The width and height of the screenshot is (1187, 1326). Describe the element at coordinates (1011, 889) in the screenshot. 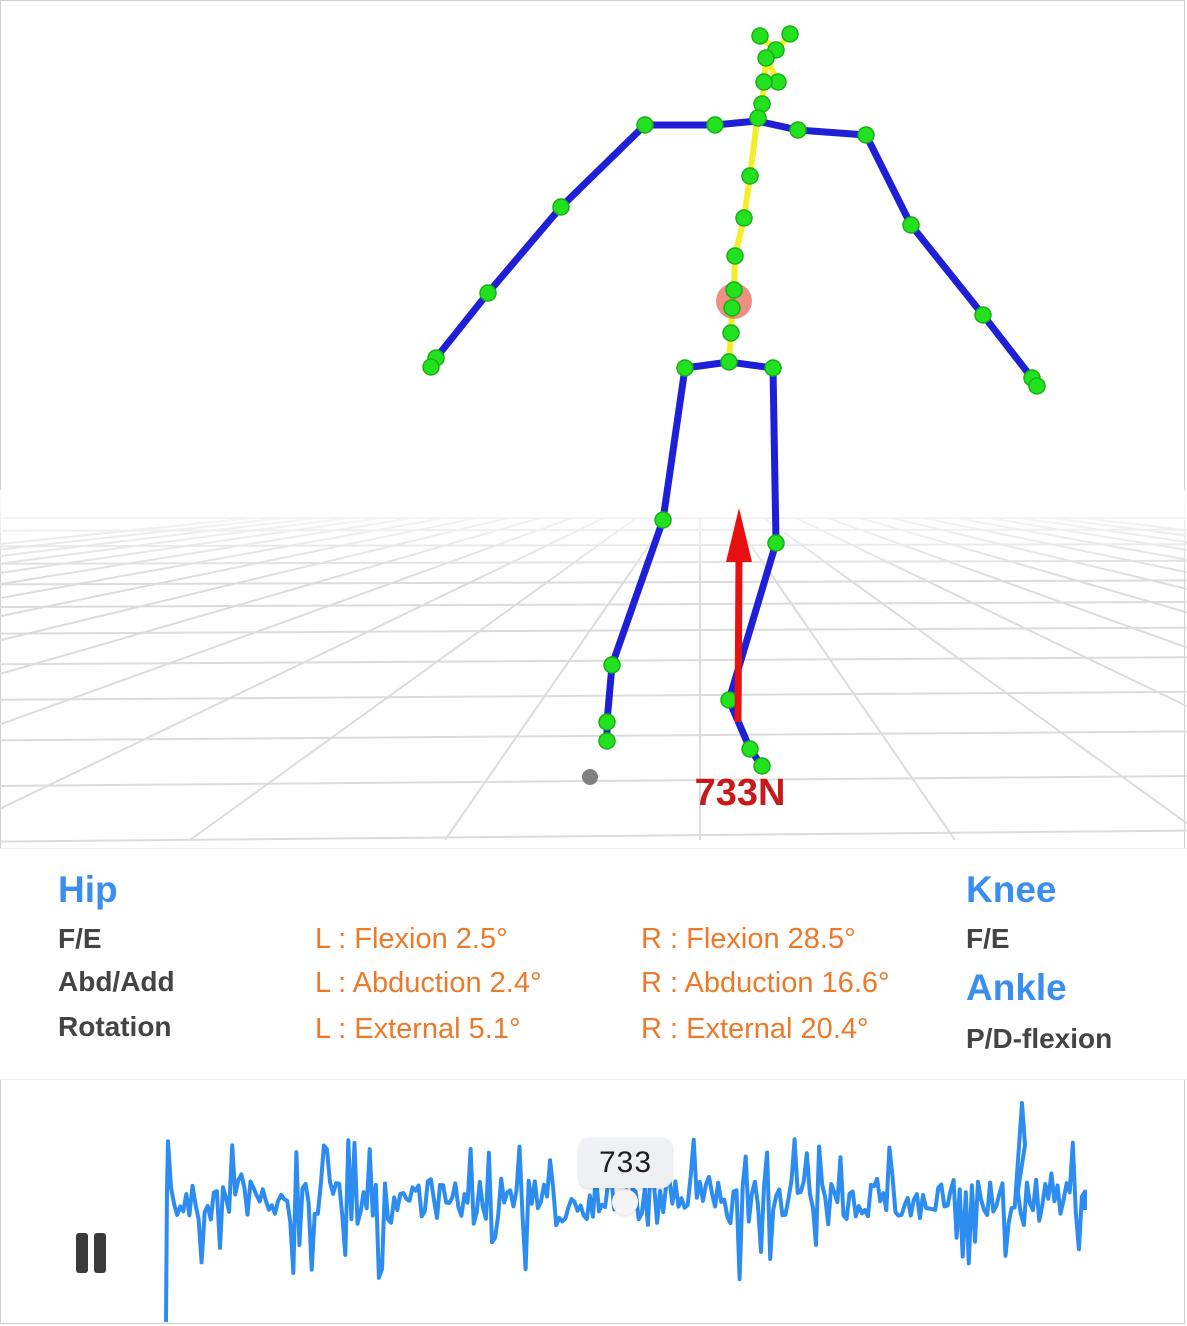

I see `knee-title: Knee` at that location.